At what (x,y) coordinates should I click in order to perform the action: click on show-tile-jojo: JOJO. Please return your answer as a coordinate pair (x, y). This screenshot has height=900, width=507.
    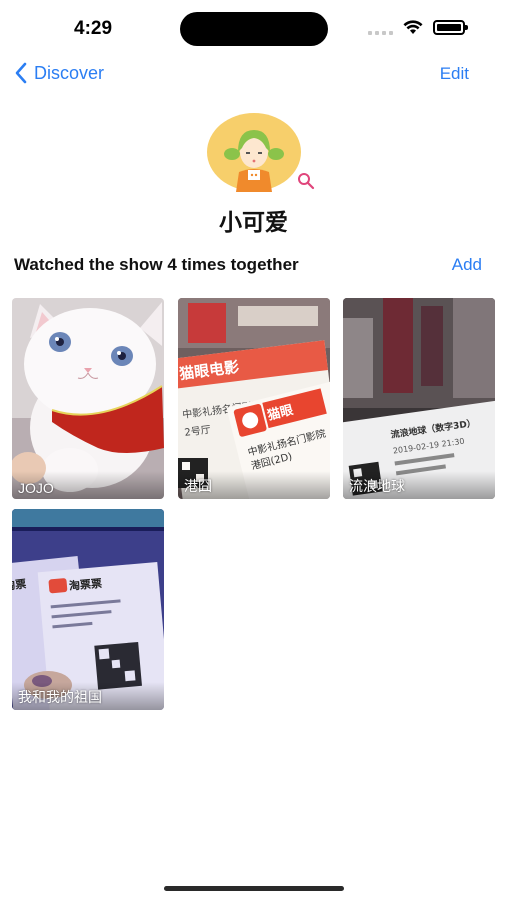
    Looking at the image, I should click on (88, 398).